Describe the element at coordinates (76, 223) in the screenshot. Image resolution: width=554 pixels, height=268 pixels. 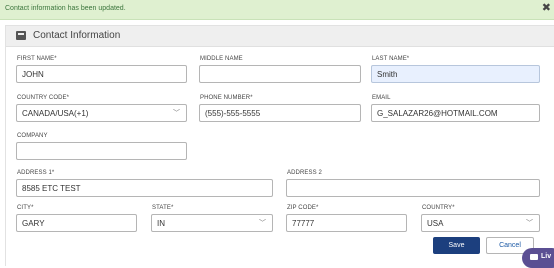
I see `city-field: GARY` at that location.